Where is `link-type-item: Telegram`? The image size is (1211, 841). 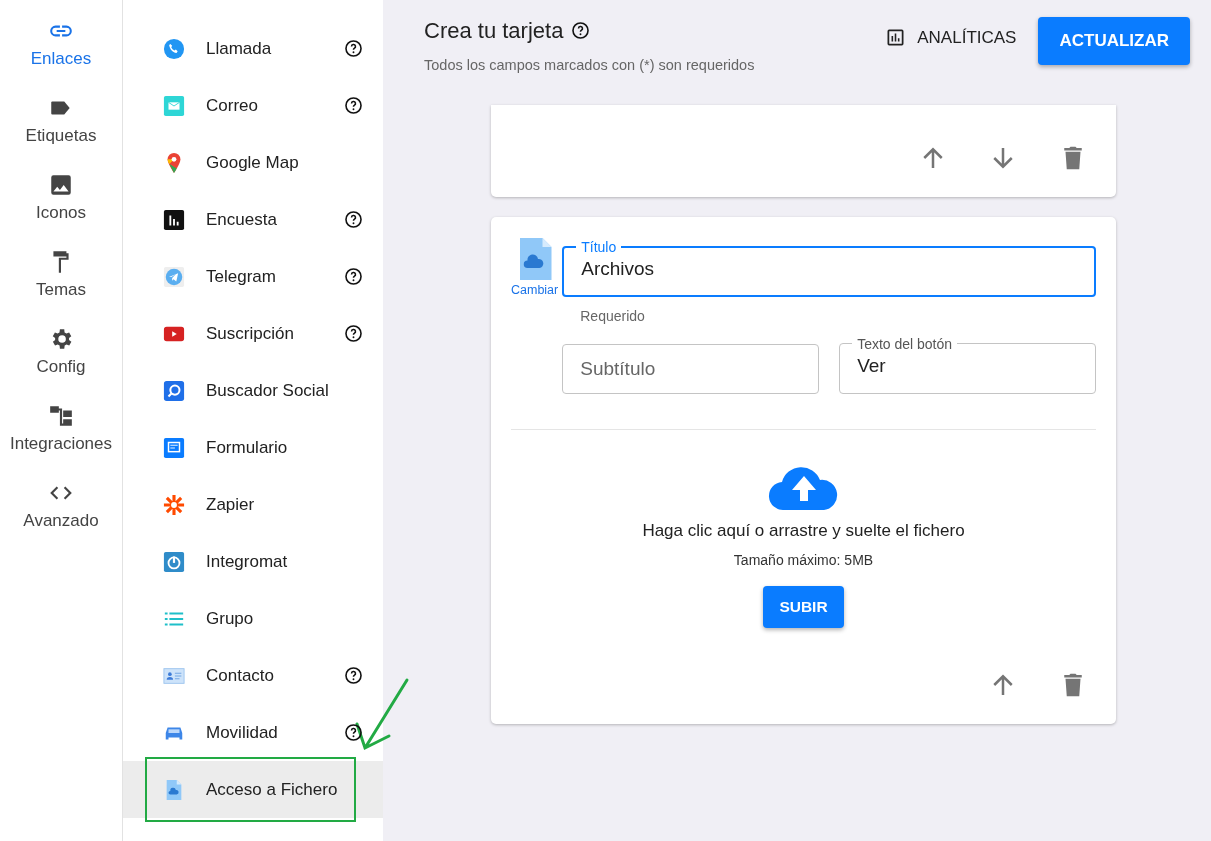 link-type-item: Telegram is located at coordinates (253, 276).